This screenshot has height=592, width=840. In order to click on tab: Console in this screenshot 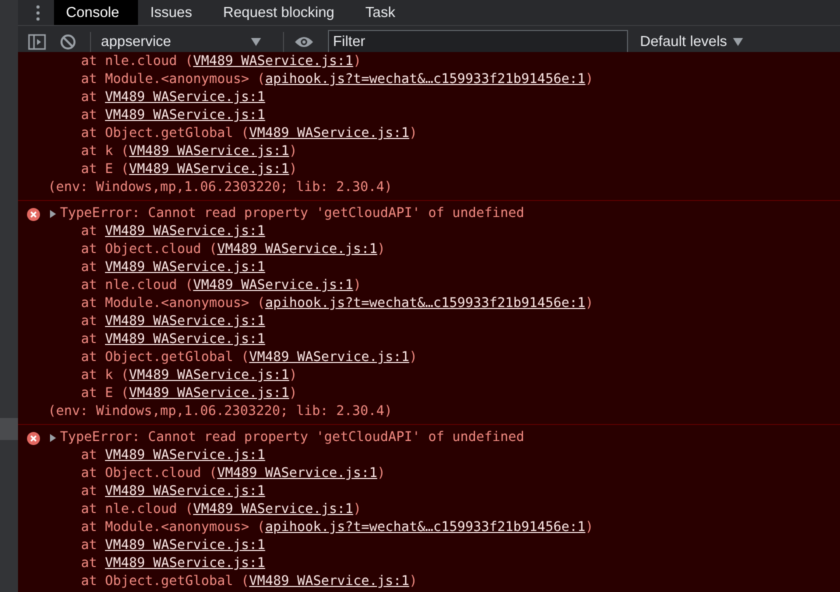, I will do `click(96, 12)`.